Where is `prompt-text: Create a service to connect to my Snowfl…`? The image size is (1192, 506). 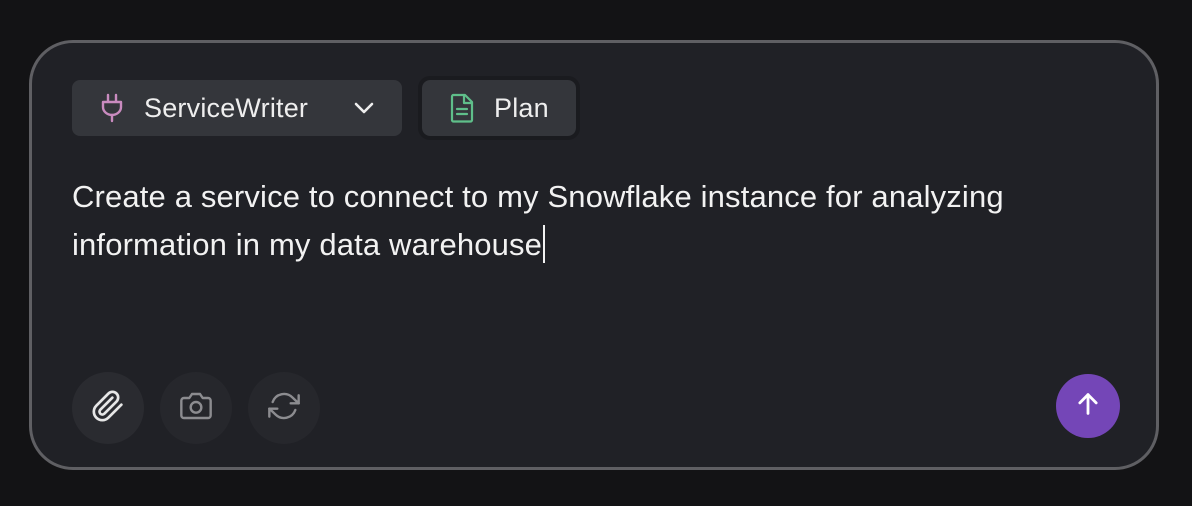 prompt-text: Create a service to connect to my Snowfl… is located at coordinates (538, 220).